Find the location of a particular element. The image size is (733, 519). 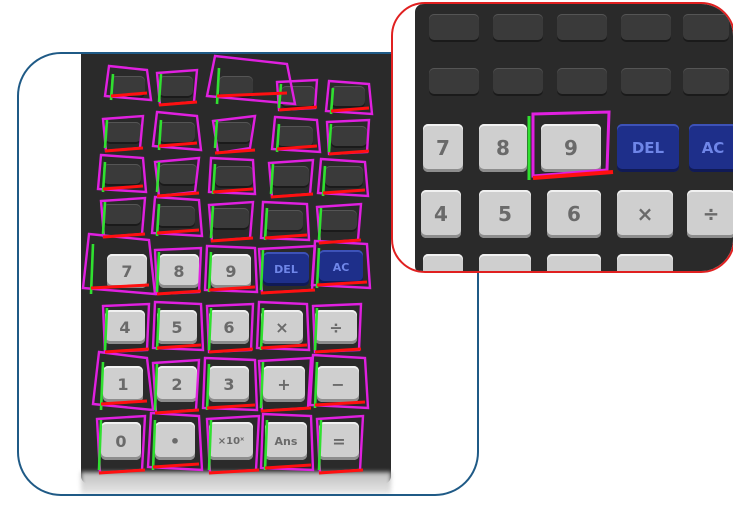

magenta-box-highlight is located at coordinates (571, 144).